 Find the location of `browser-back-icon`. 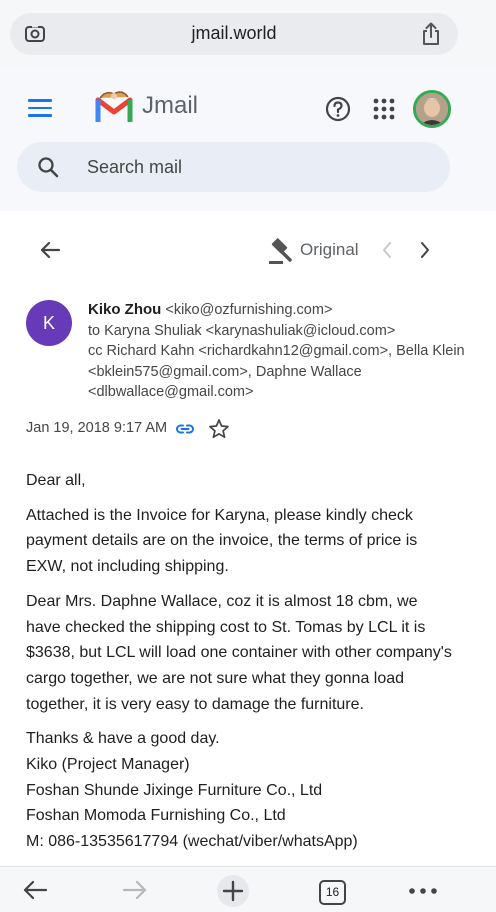

browser-back-icon is located at coordinates (35, 890).